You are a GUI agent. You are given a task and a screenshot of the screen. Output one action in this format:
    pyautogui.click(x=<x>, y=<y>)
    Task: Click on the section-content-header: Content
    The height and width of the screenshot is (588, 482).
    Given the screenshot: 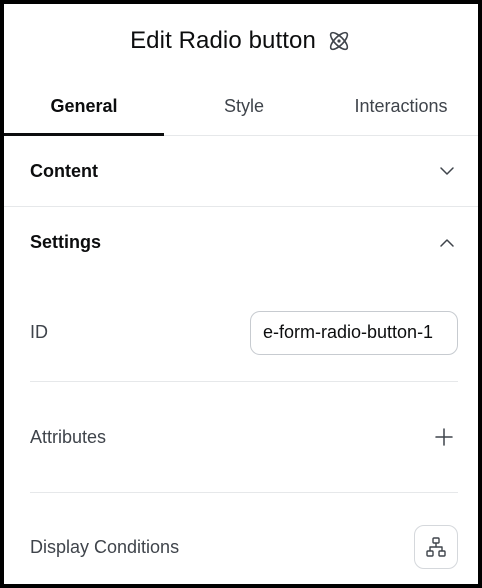 What is the action you would take?
    pyautogui.click(x=241, y=171)
    